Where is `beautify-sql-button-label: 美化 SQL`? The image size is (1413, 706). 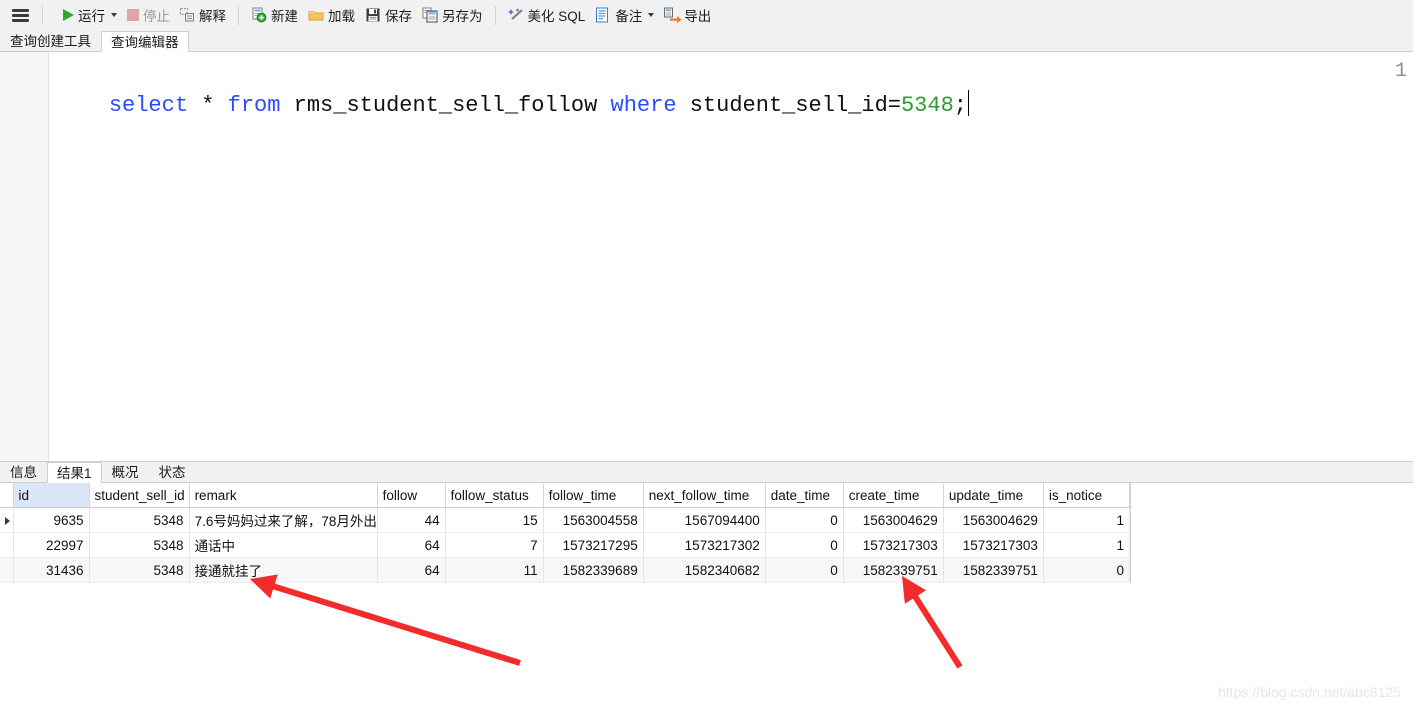
beautify-sql-button-label: 美化 SQL is located at coordinates (556, 16).